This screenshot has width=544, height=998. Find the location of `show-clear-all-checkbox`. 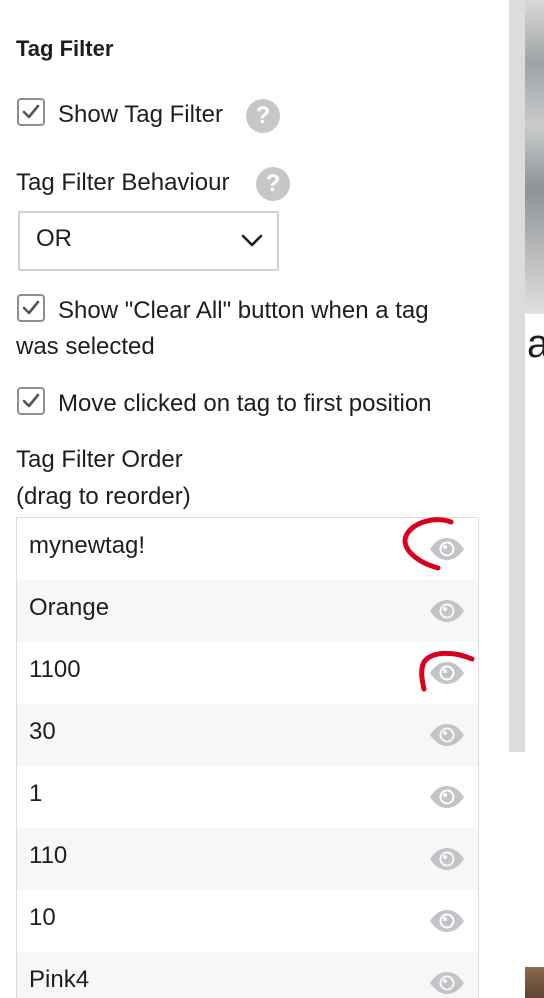

show-clear-all-checkbox is located at coordinates (31, 308).